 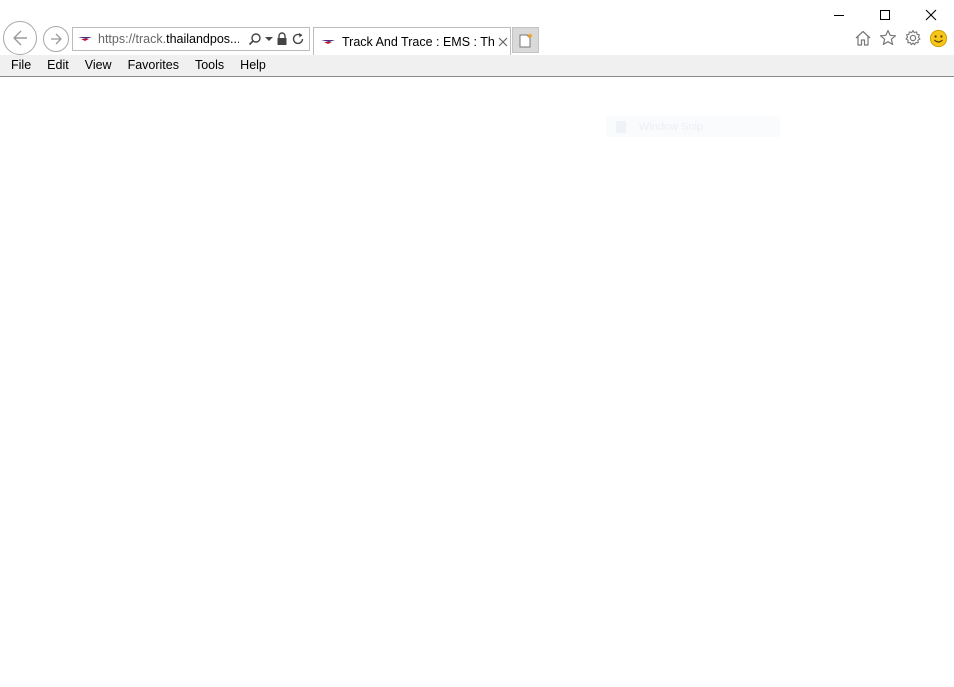 I want to click on dropdown-icon, so click(x=269, y=39).